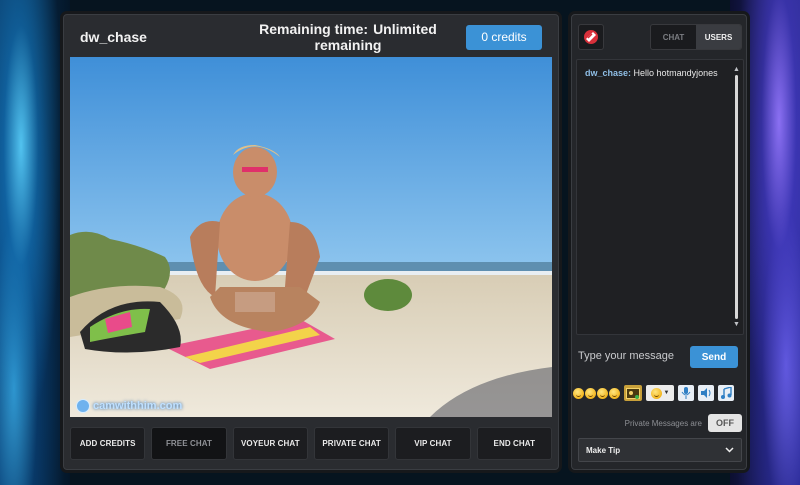 Image resolution: width=800 pixels, height=485 pixels. What do you see at coordinates (614, 393) in the screenshot?
I see `blush-emoji-icon` at bounding box center [614, 393].